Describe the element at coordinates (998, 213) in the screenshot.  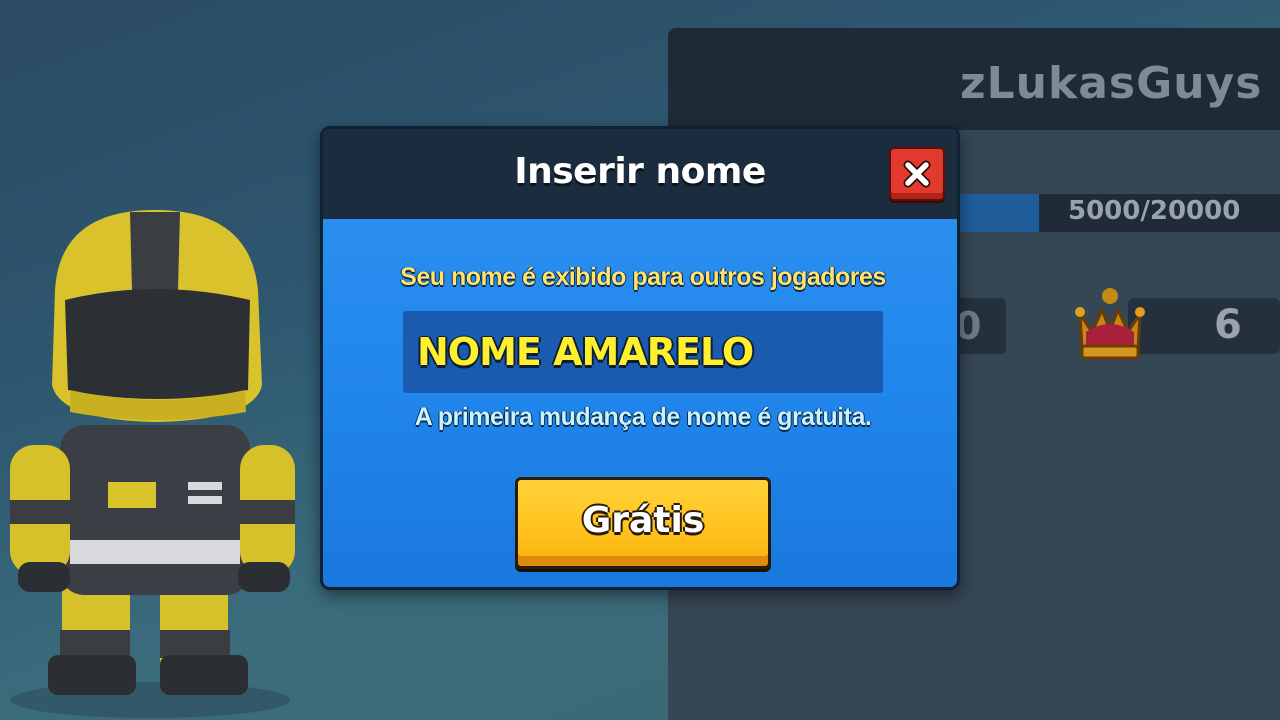
I see `xp-bar-fill` at that location.